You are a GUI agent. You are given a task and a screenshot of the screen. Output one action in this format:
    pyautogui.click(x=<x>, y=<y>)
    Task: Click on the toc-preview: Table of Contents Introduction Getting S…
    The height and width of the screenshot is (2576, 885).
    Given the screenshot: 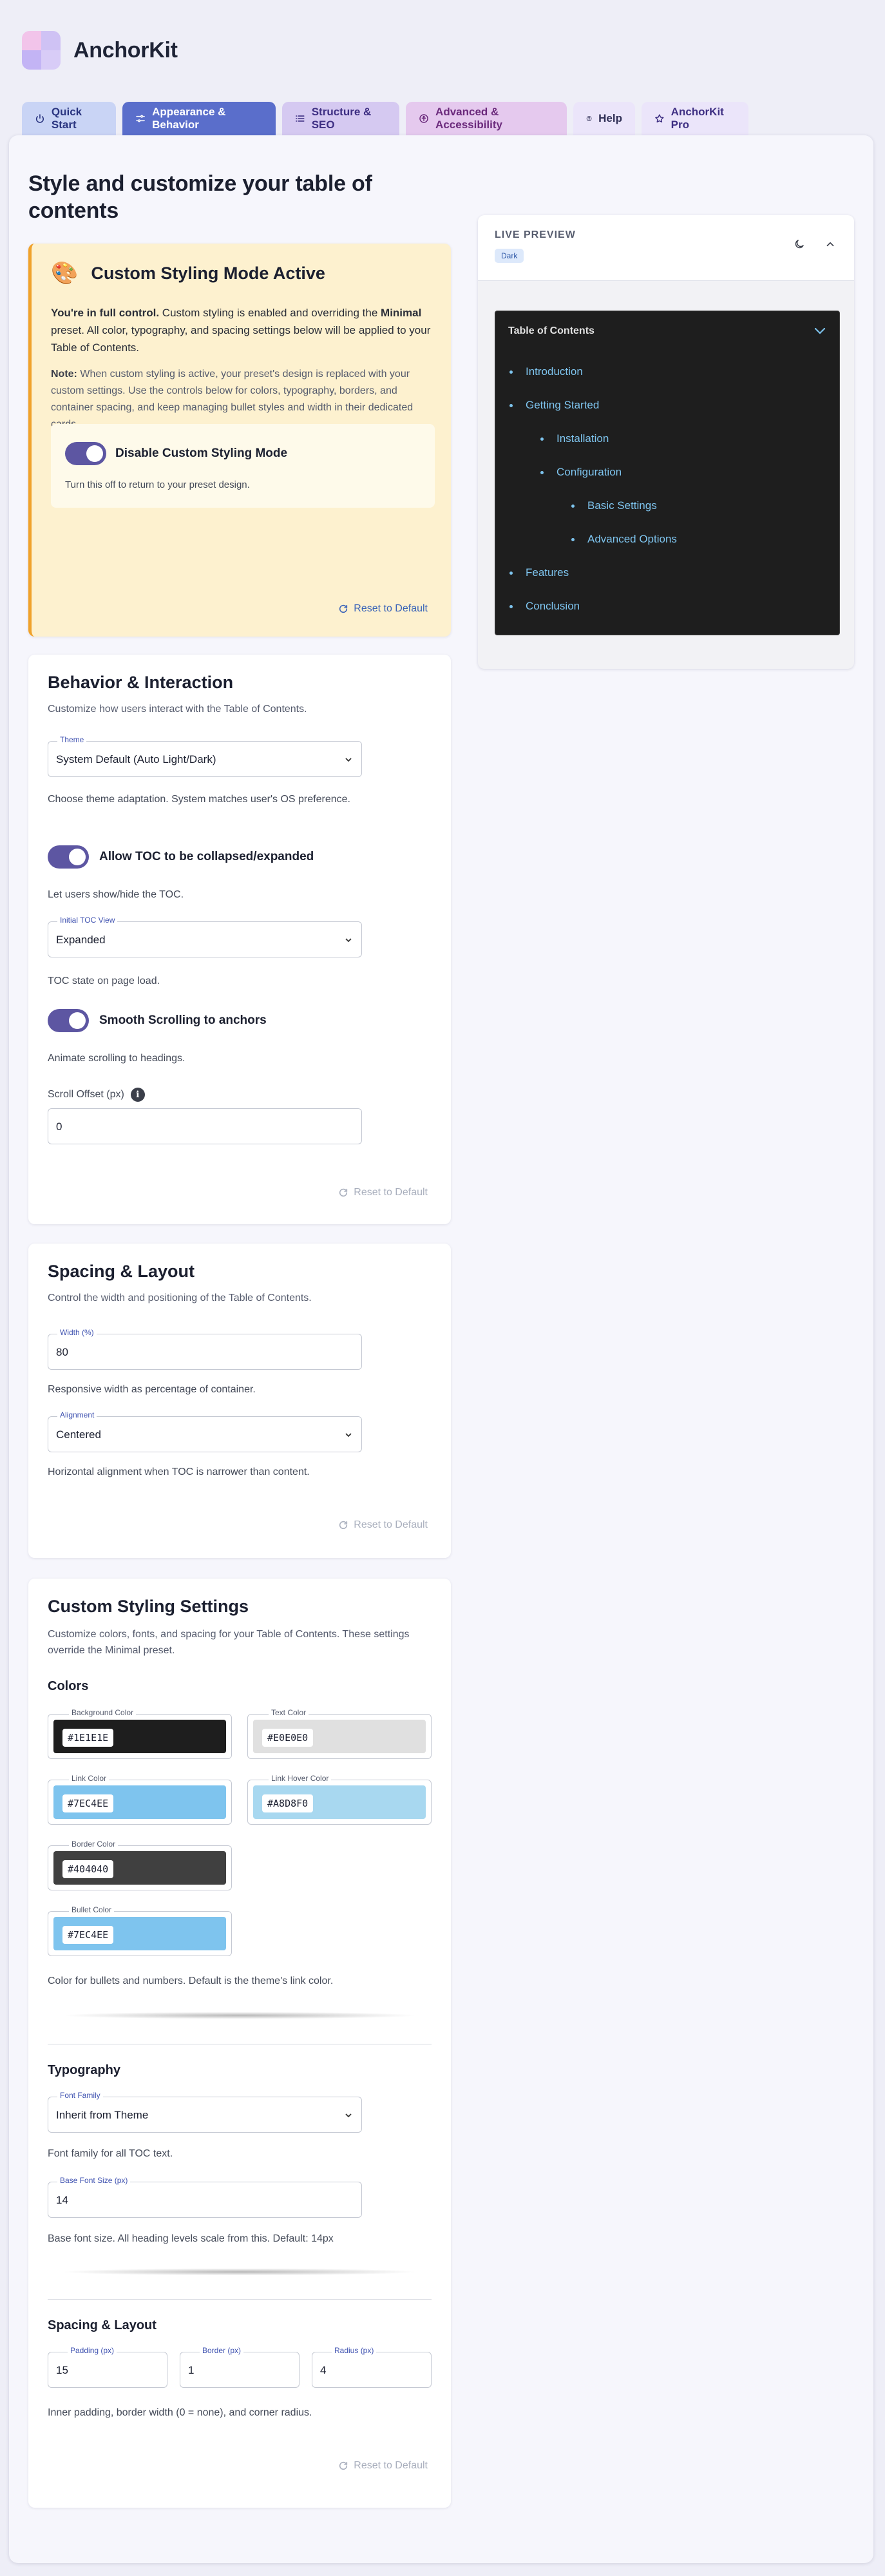 What is the action you would take?
    pyautogui.click(x=667, y=473)
    